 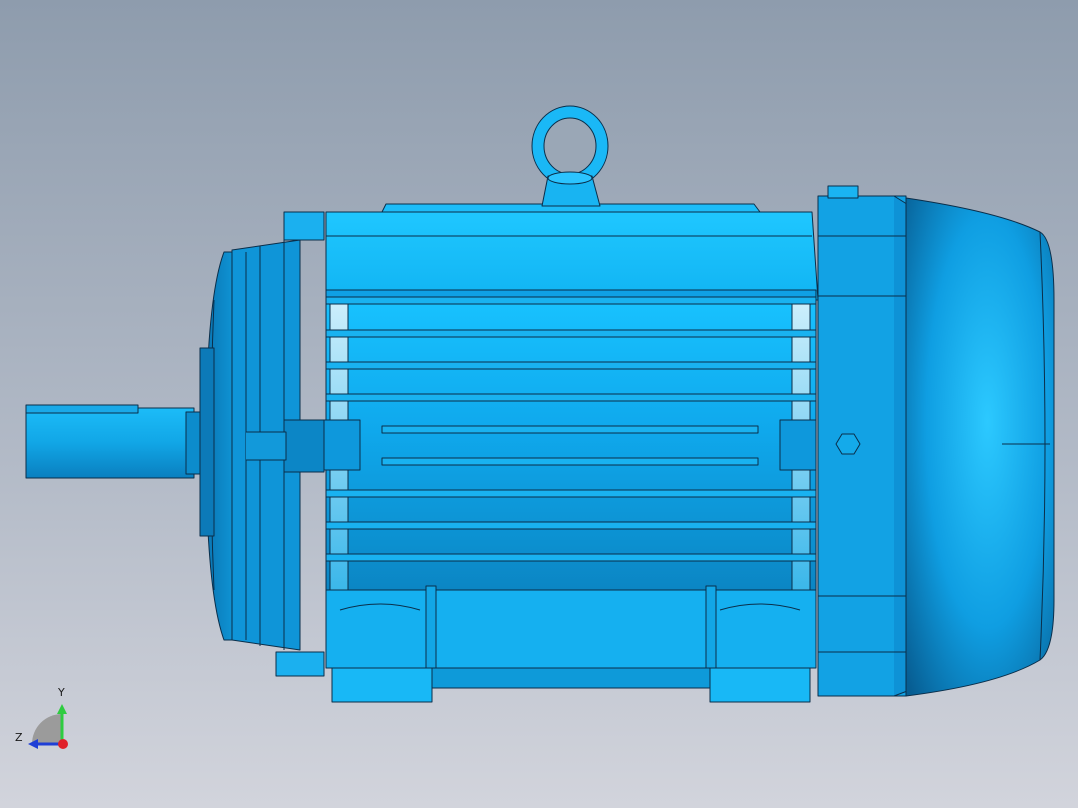 What do you see at coordinates (980, 447) in the screenshot?
I see `fan-cowl` at bounding box center [980, 447].